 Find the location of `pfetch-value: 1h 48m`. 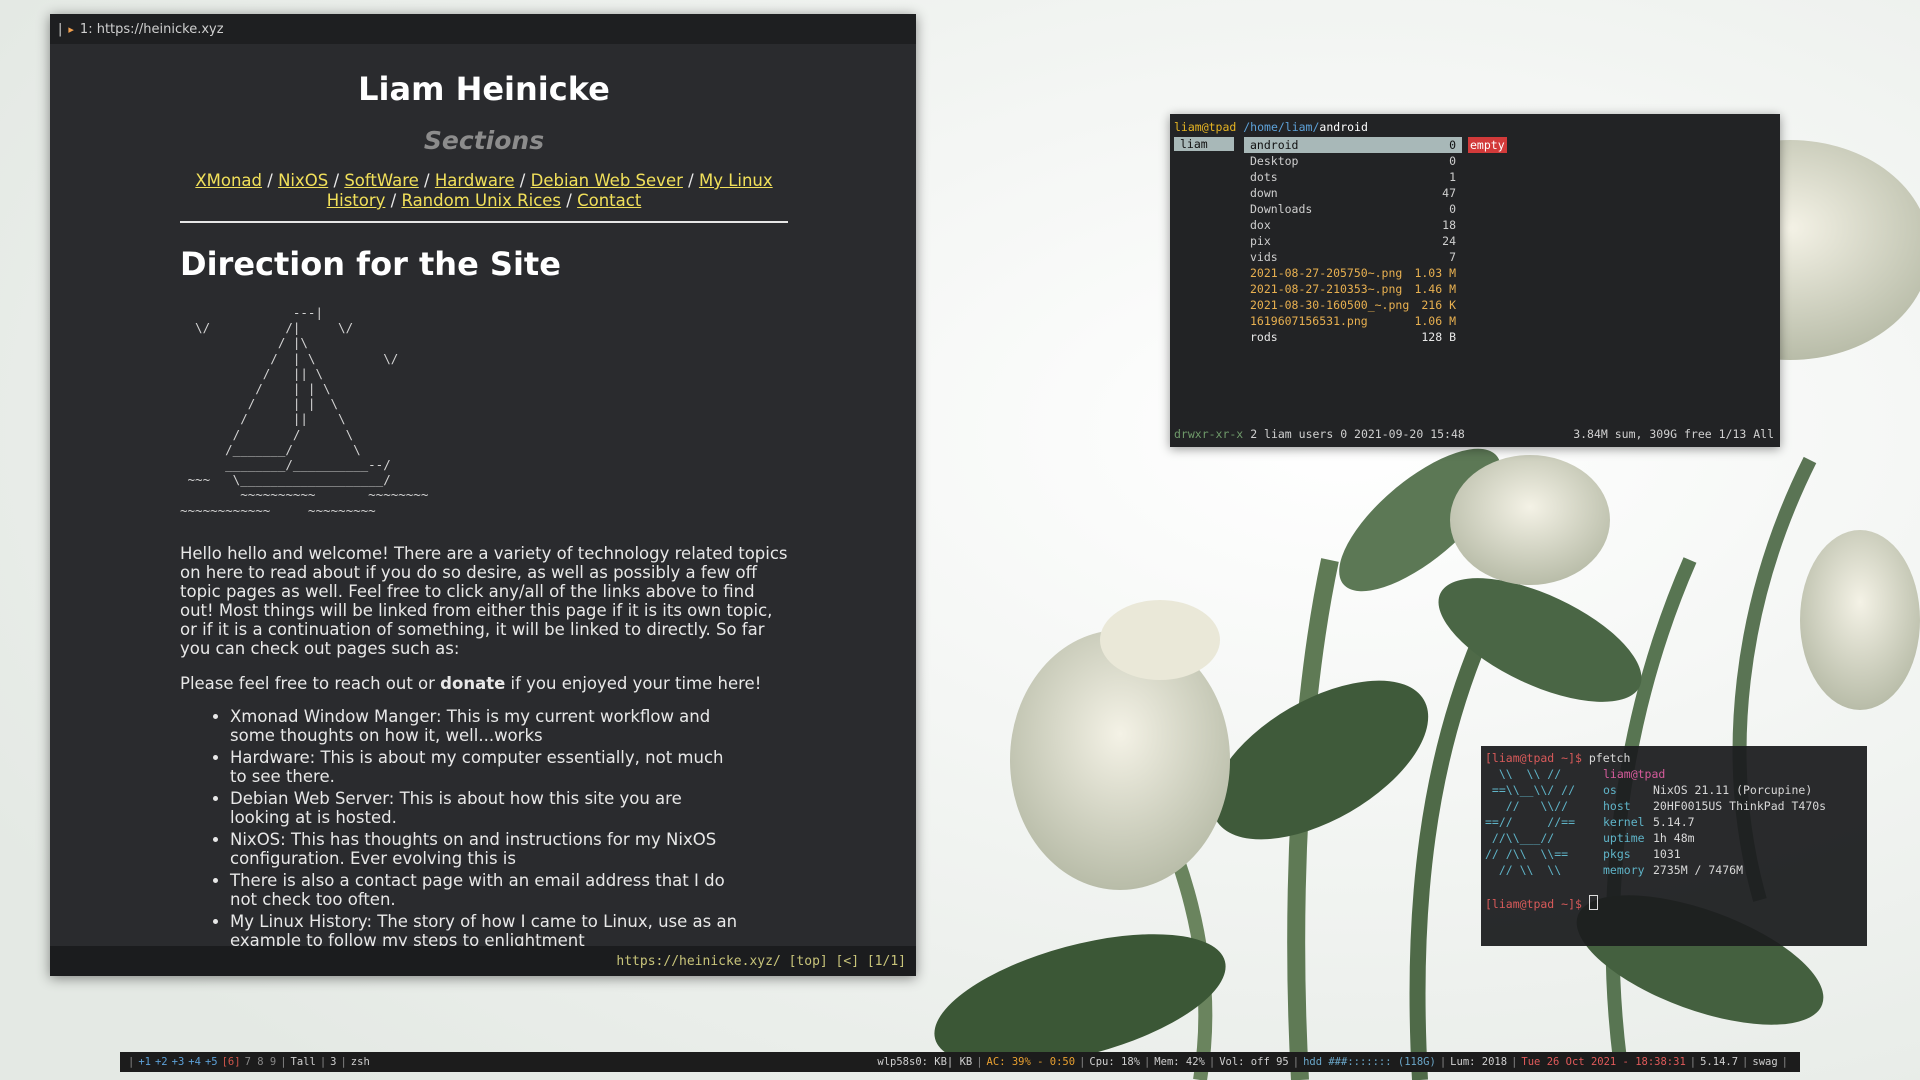

pfetch-value: 1h 48m is located at coordinates (1674, 838).